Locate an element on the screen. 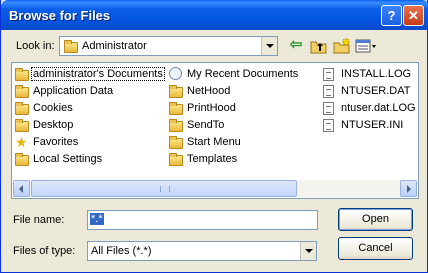 The image size is (428, 273). scroll-left-button is located at coordinates (21, 188).